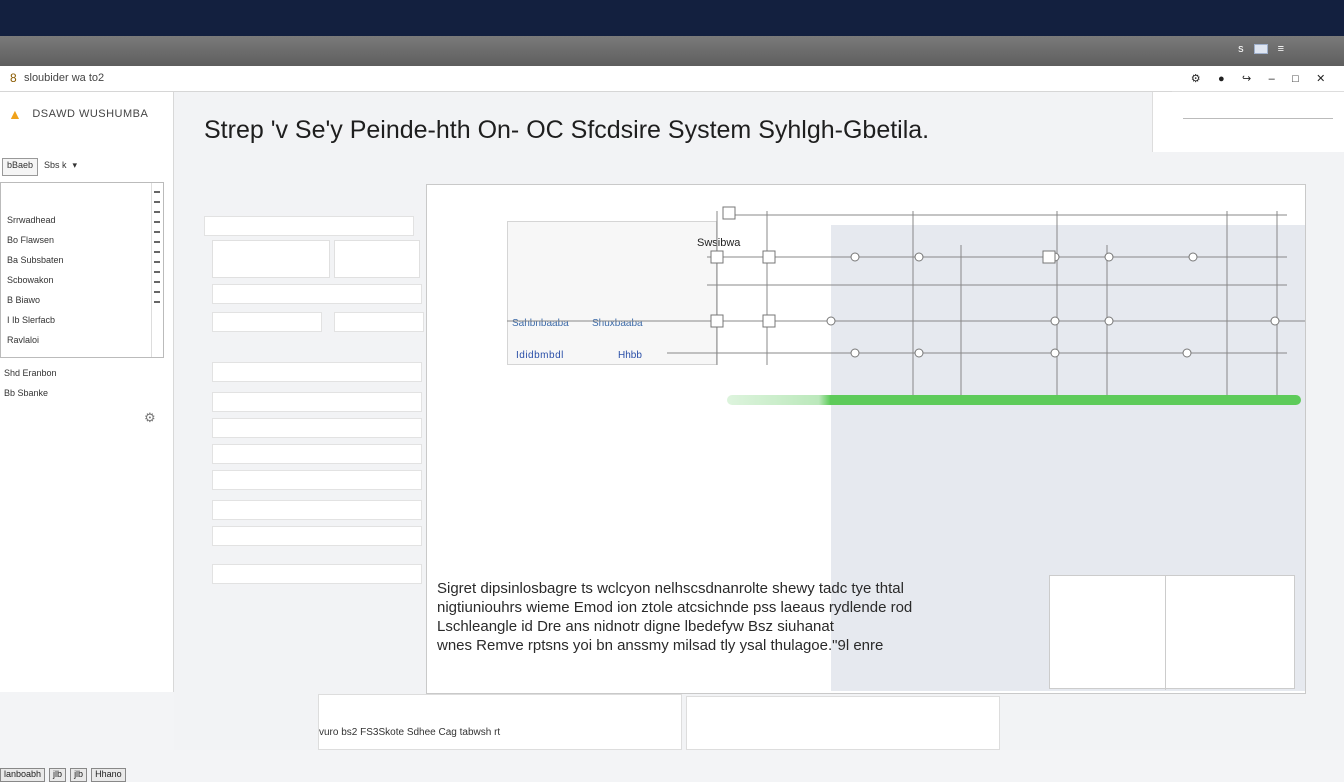  What do you see at coordinates (108, 775) in the screenshot?
I see `bottom-tab: Hhano` at bounding box center [108, 775].